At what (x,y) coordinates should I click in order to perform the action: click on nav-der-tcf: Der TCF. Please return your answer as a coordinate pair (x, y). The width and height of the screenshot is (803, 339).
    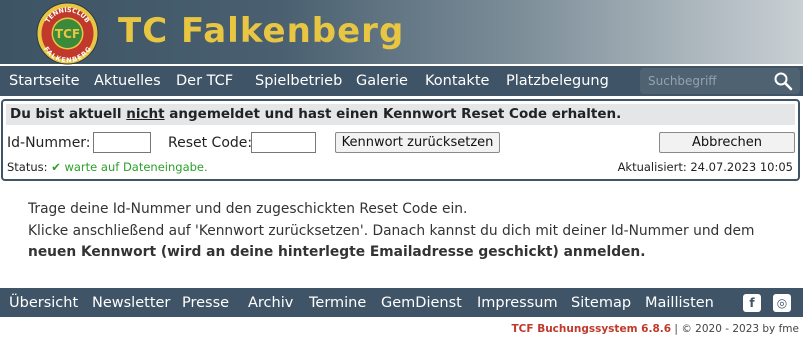
    Looking at the image, I should click on (204, 81).